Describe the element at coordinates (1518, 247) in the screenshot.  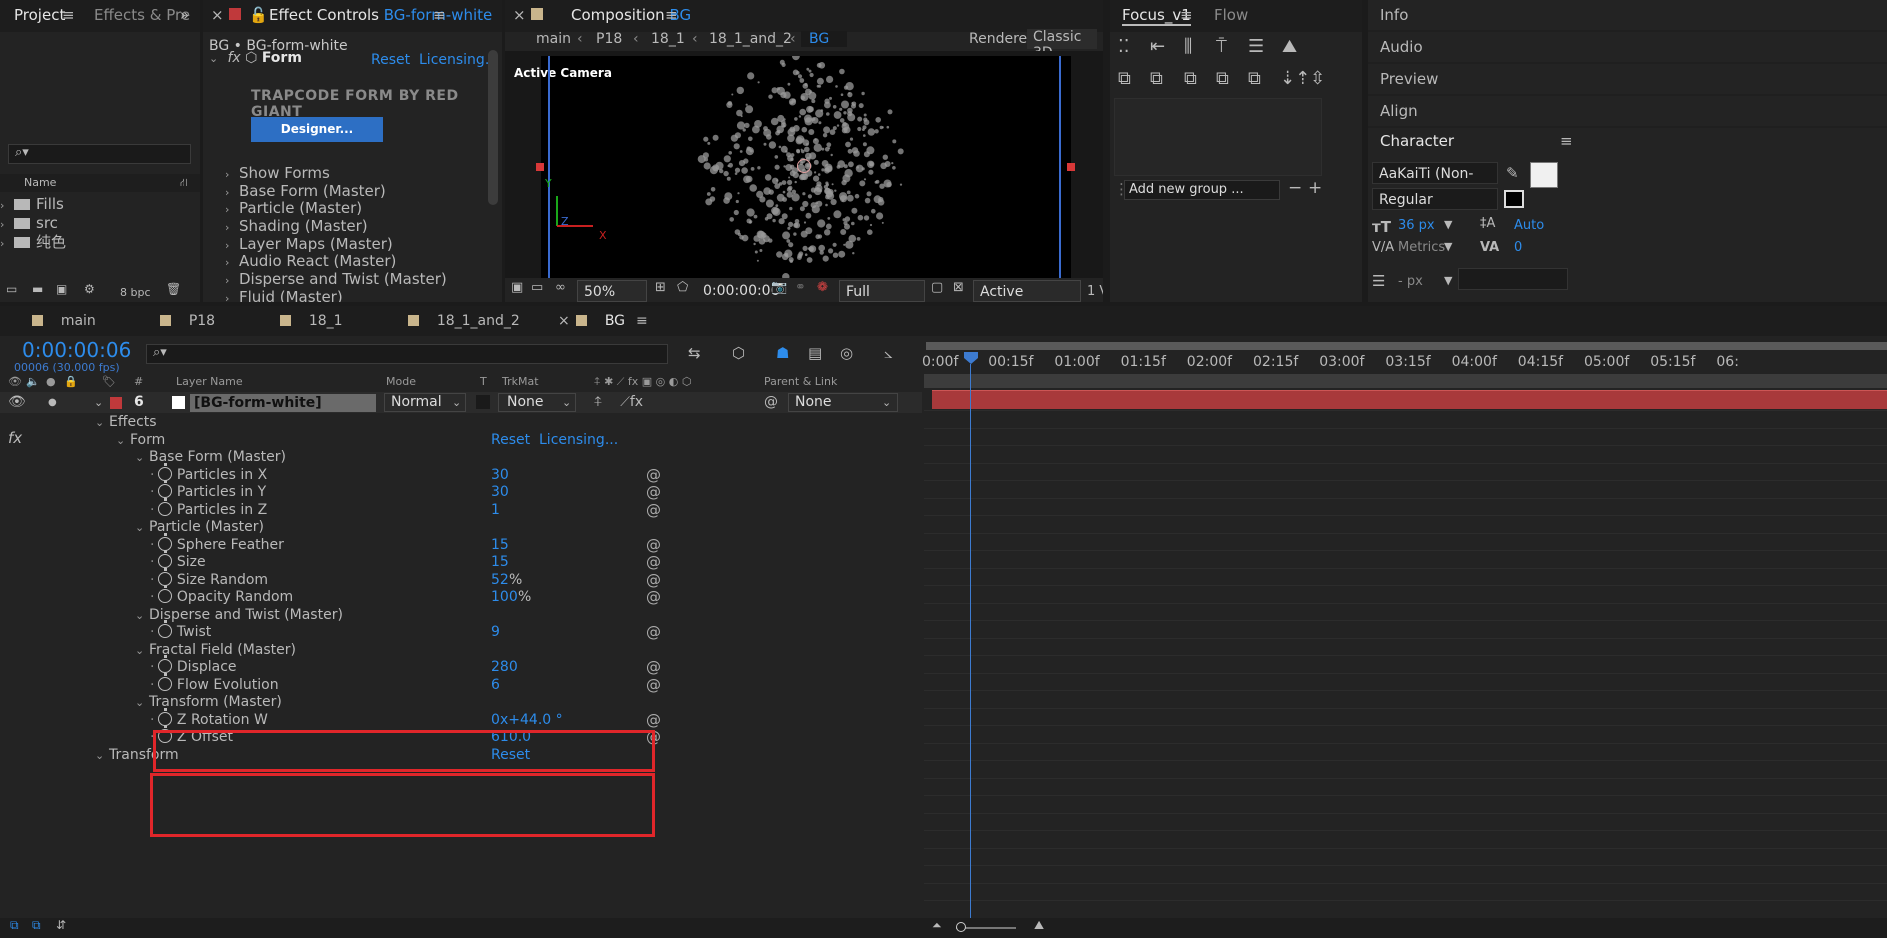
I see `tracking-value: 0` at that location.